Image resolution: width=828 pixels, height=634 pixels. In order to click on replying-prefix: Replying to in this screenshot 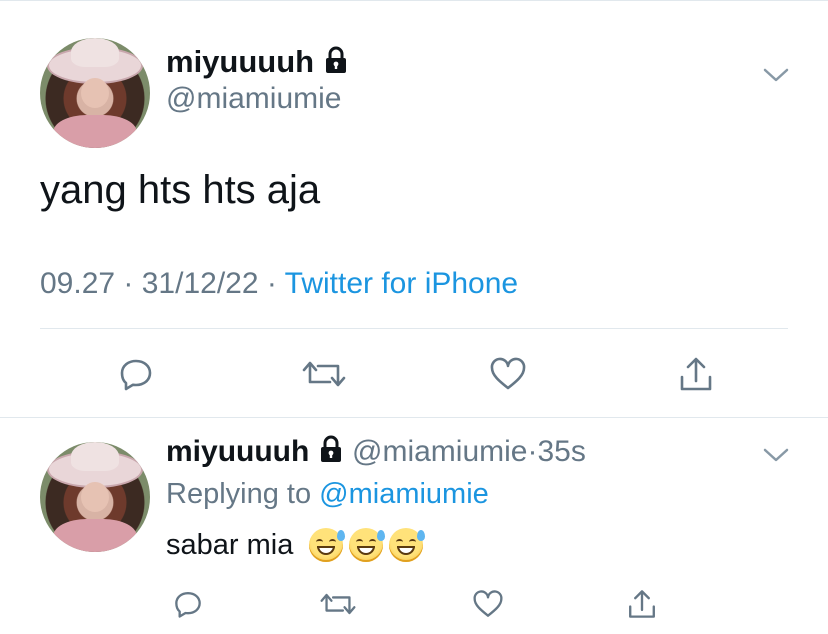, I will do `click(239, 494)`.